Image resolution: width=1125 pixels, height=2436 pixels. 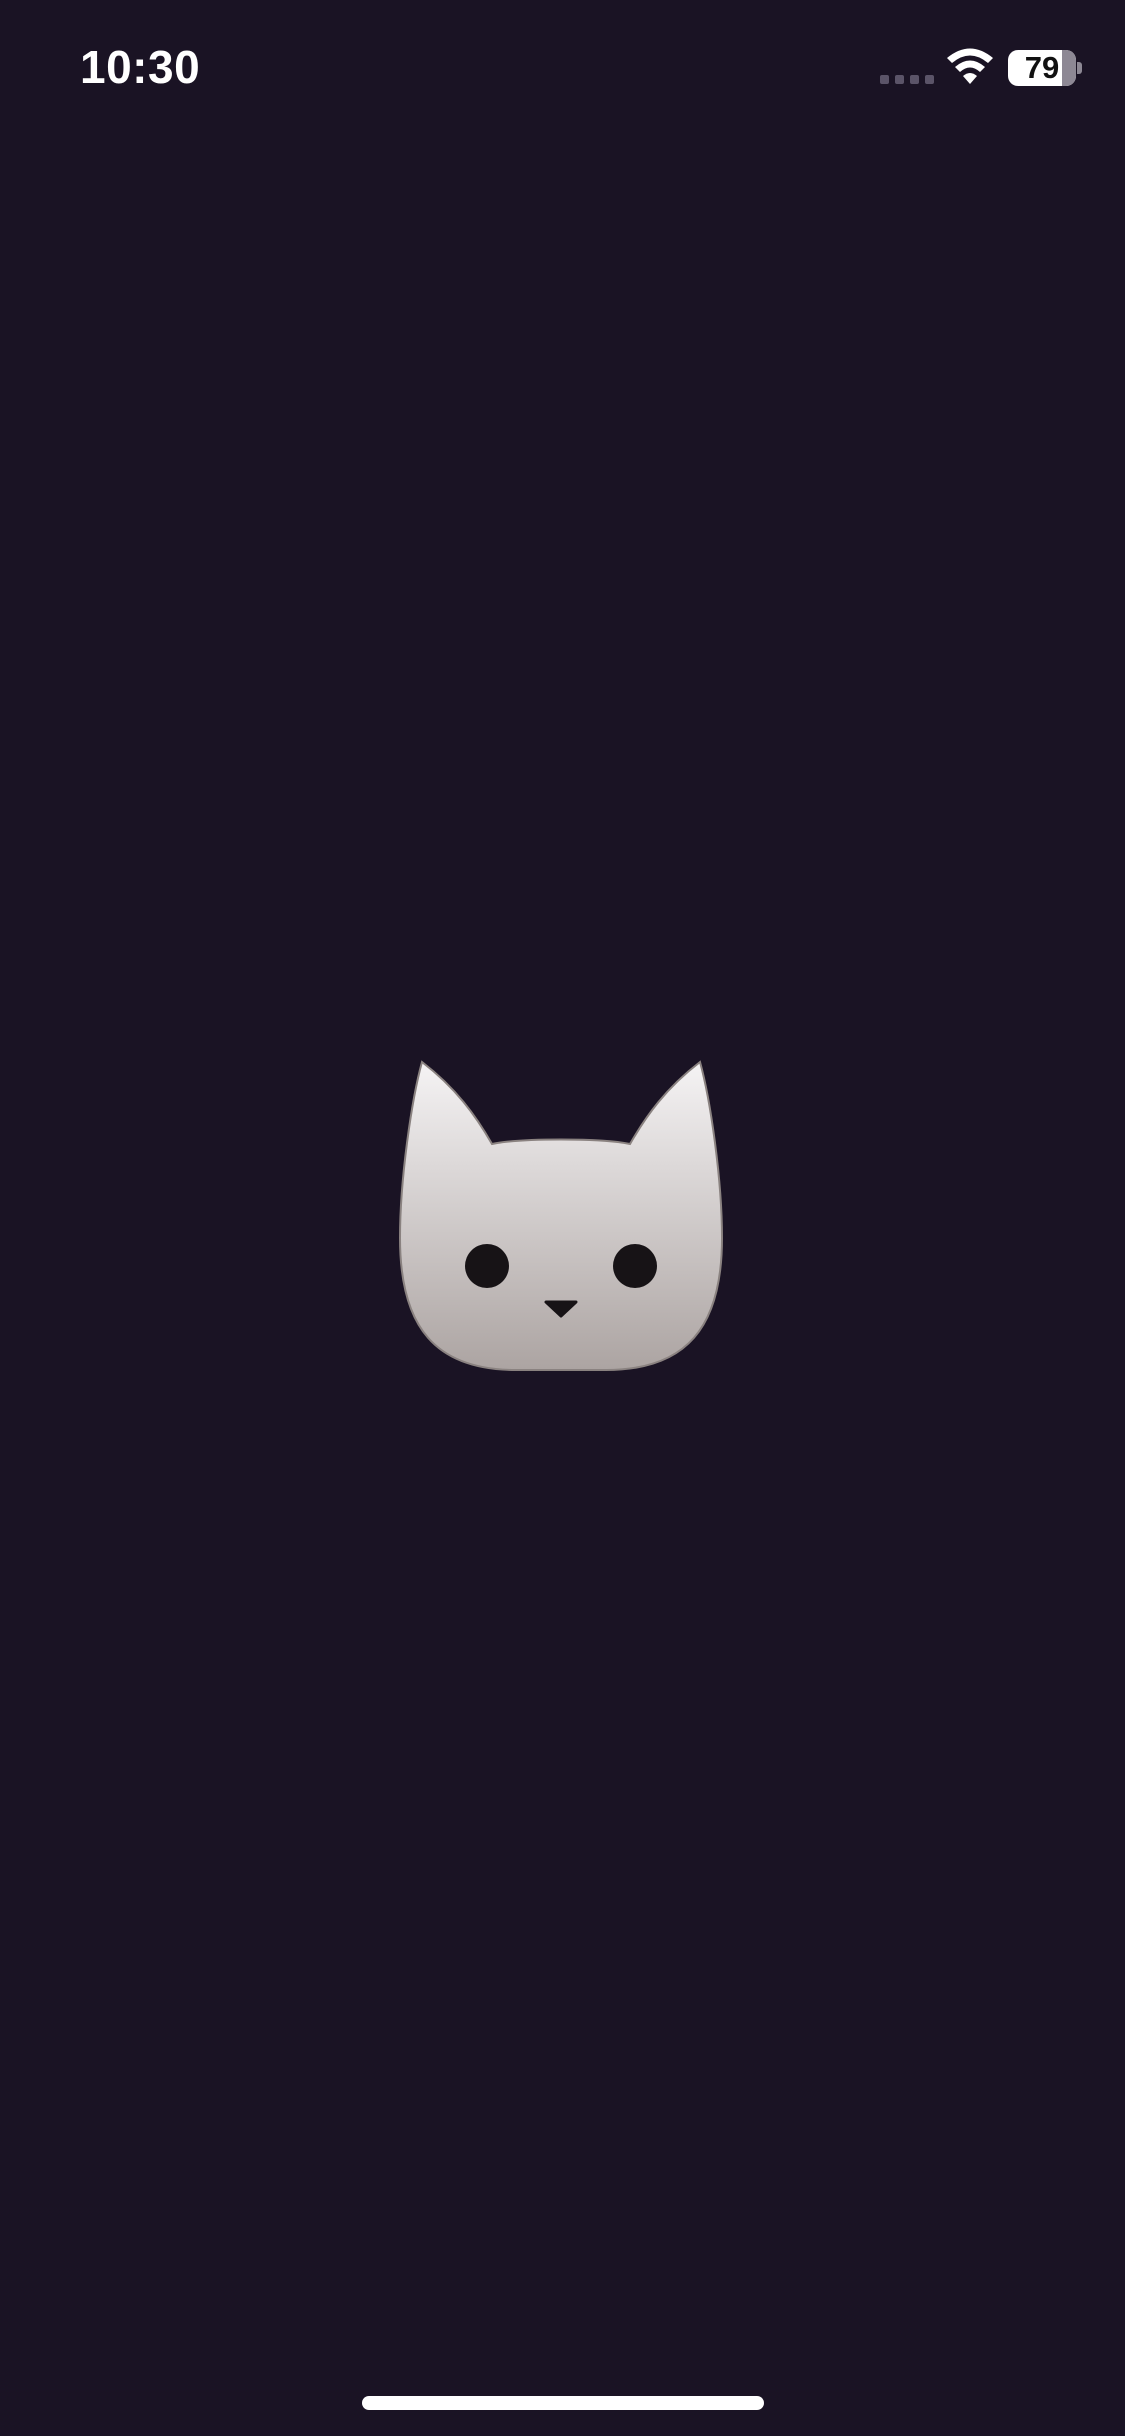 I want to click on cat-head-icon, so click(x=561, y=1215).